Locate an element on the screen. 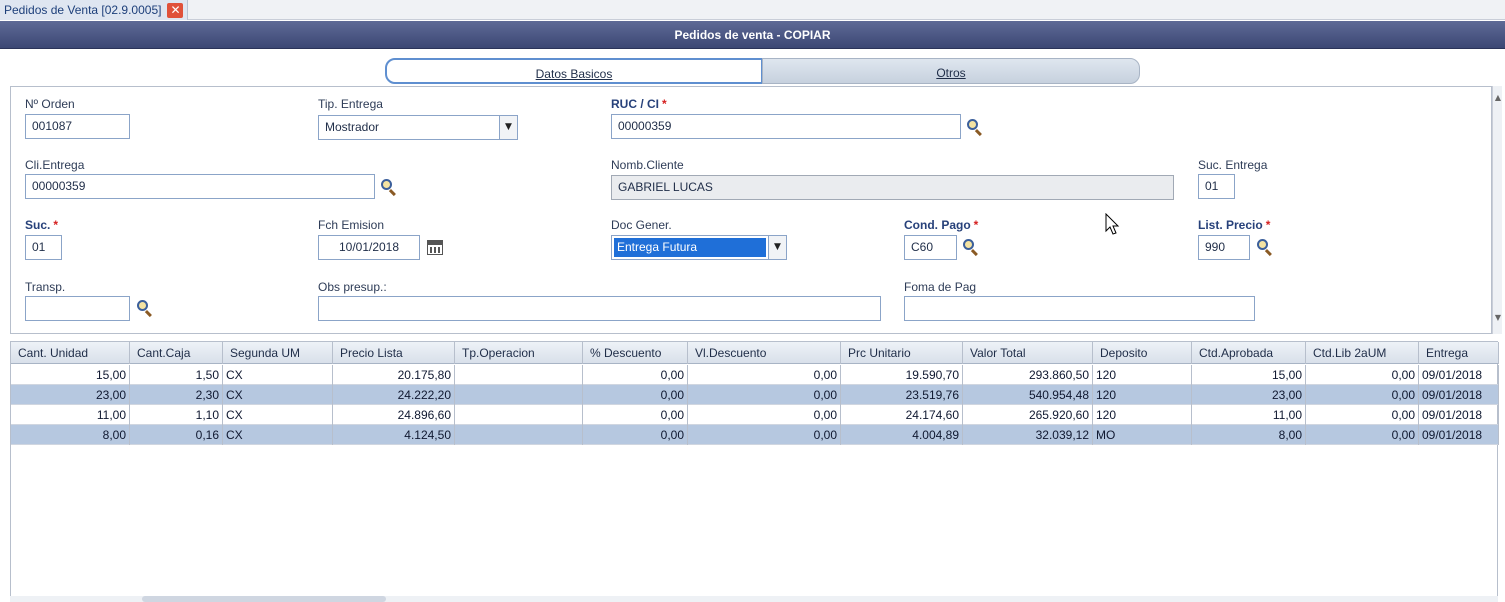 The height and width of the screenshot is (602, 1505). table-cell: MO is located at coordinates (1142, 435).